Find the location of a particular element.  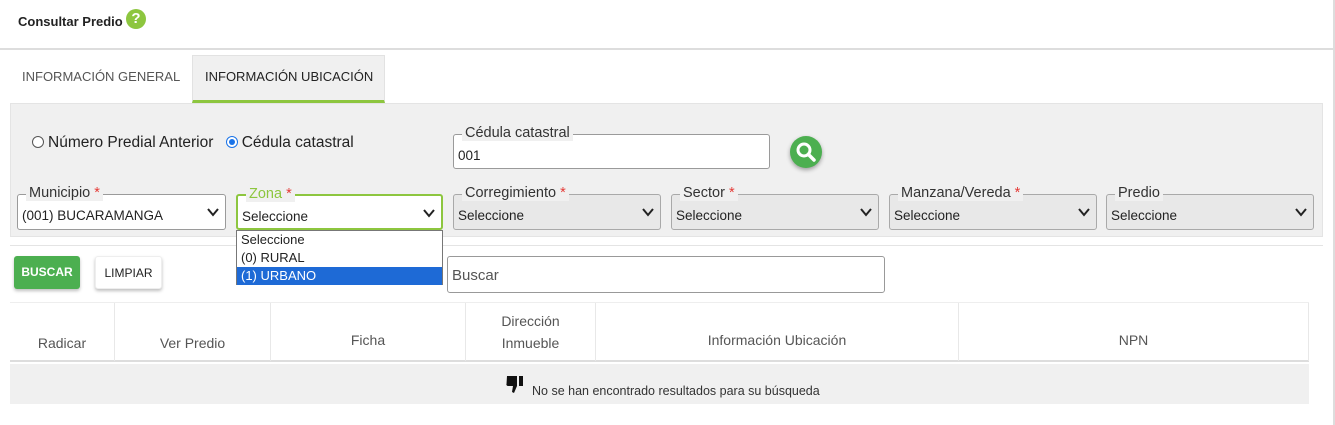

zona-option-rural: (0) RURAL is located at coordinates (339, 258).